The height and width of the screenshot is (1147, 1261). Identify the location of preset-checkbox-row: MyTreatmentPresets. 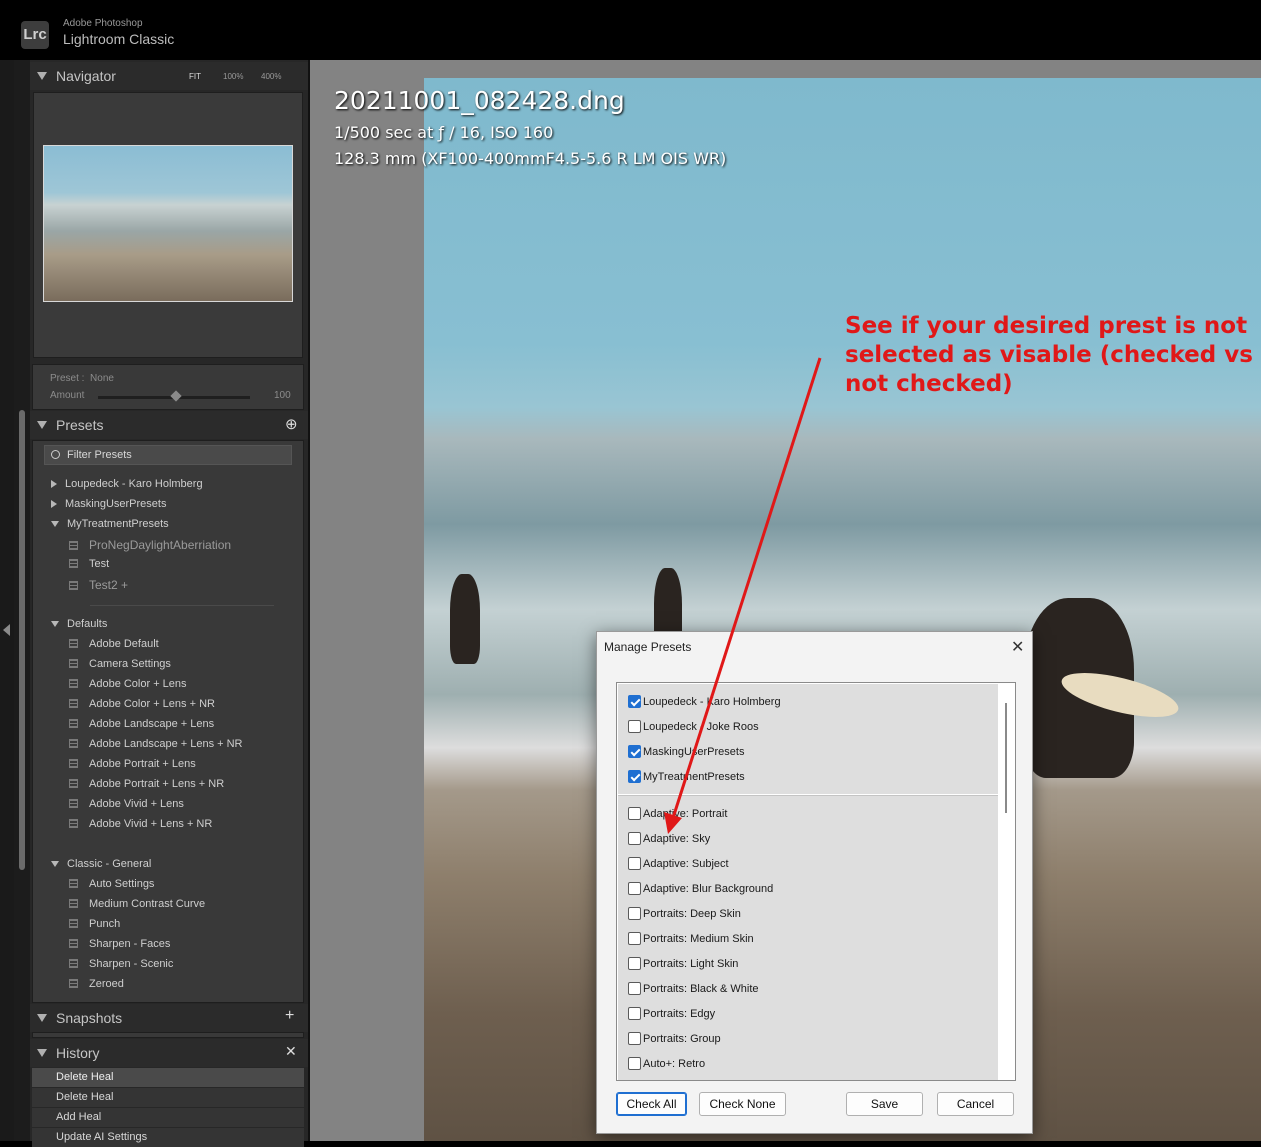
(686, 776).